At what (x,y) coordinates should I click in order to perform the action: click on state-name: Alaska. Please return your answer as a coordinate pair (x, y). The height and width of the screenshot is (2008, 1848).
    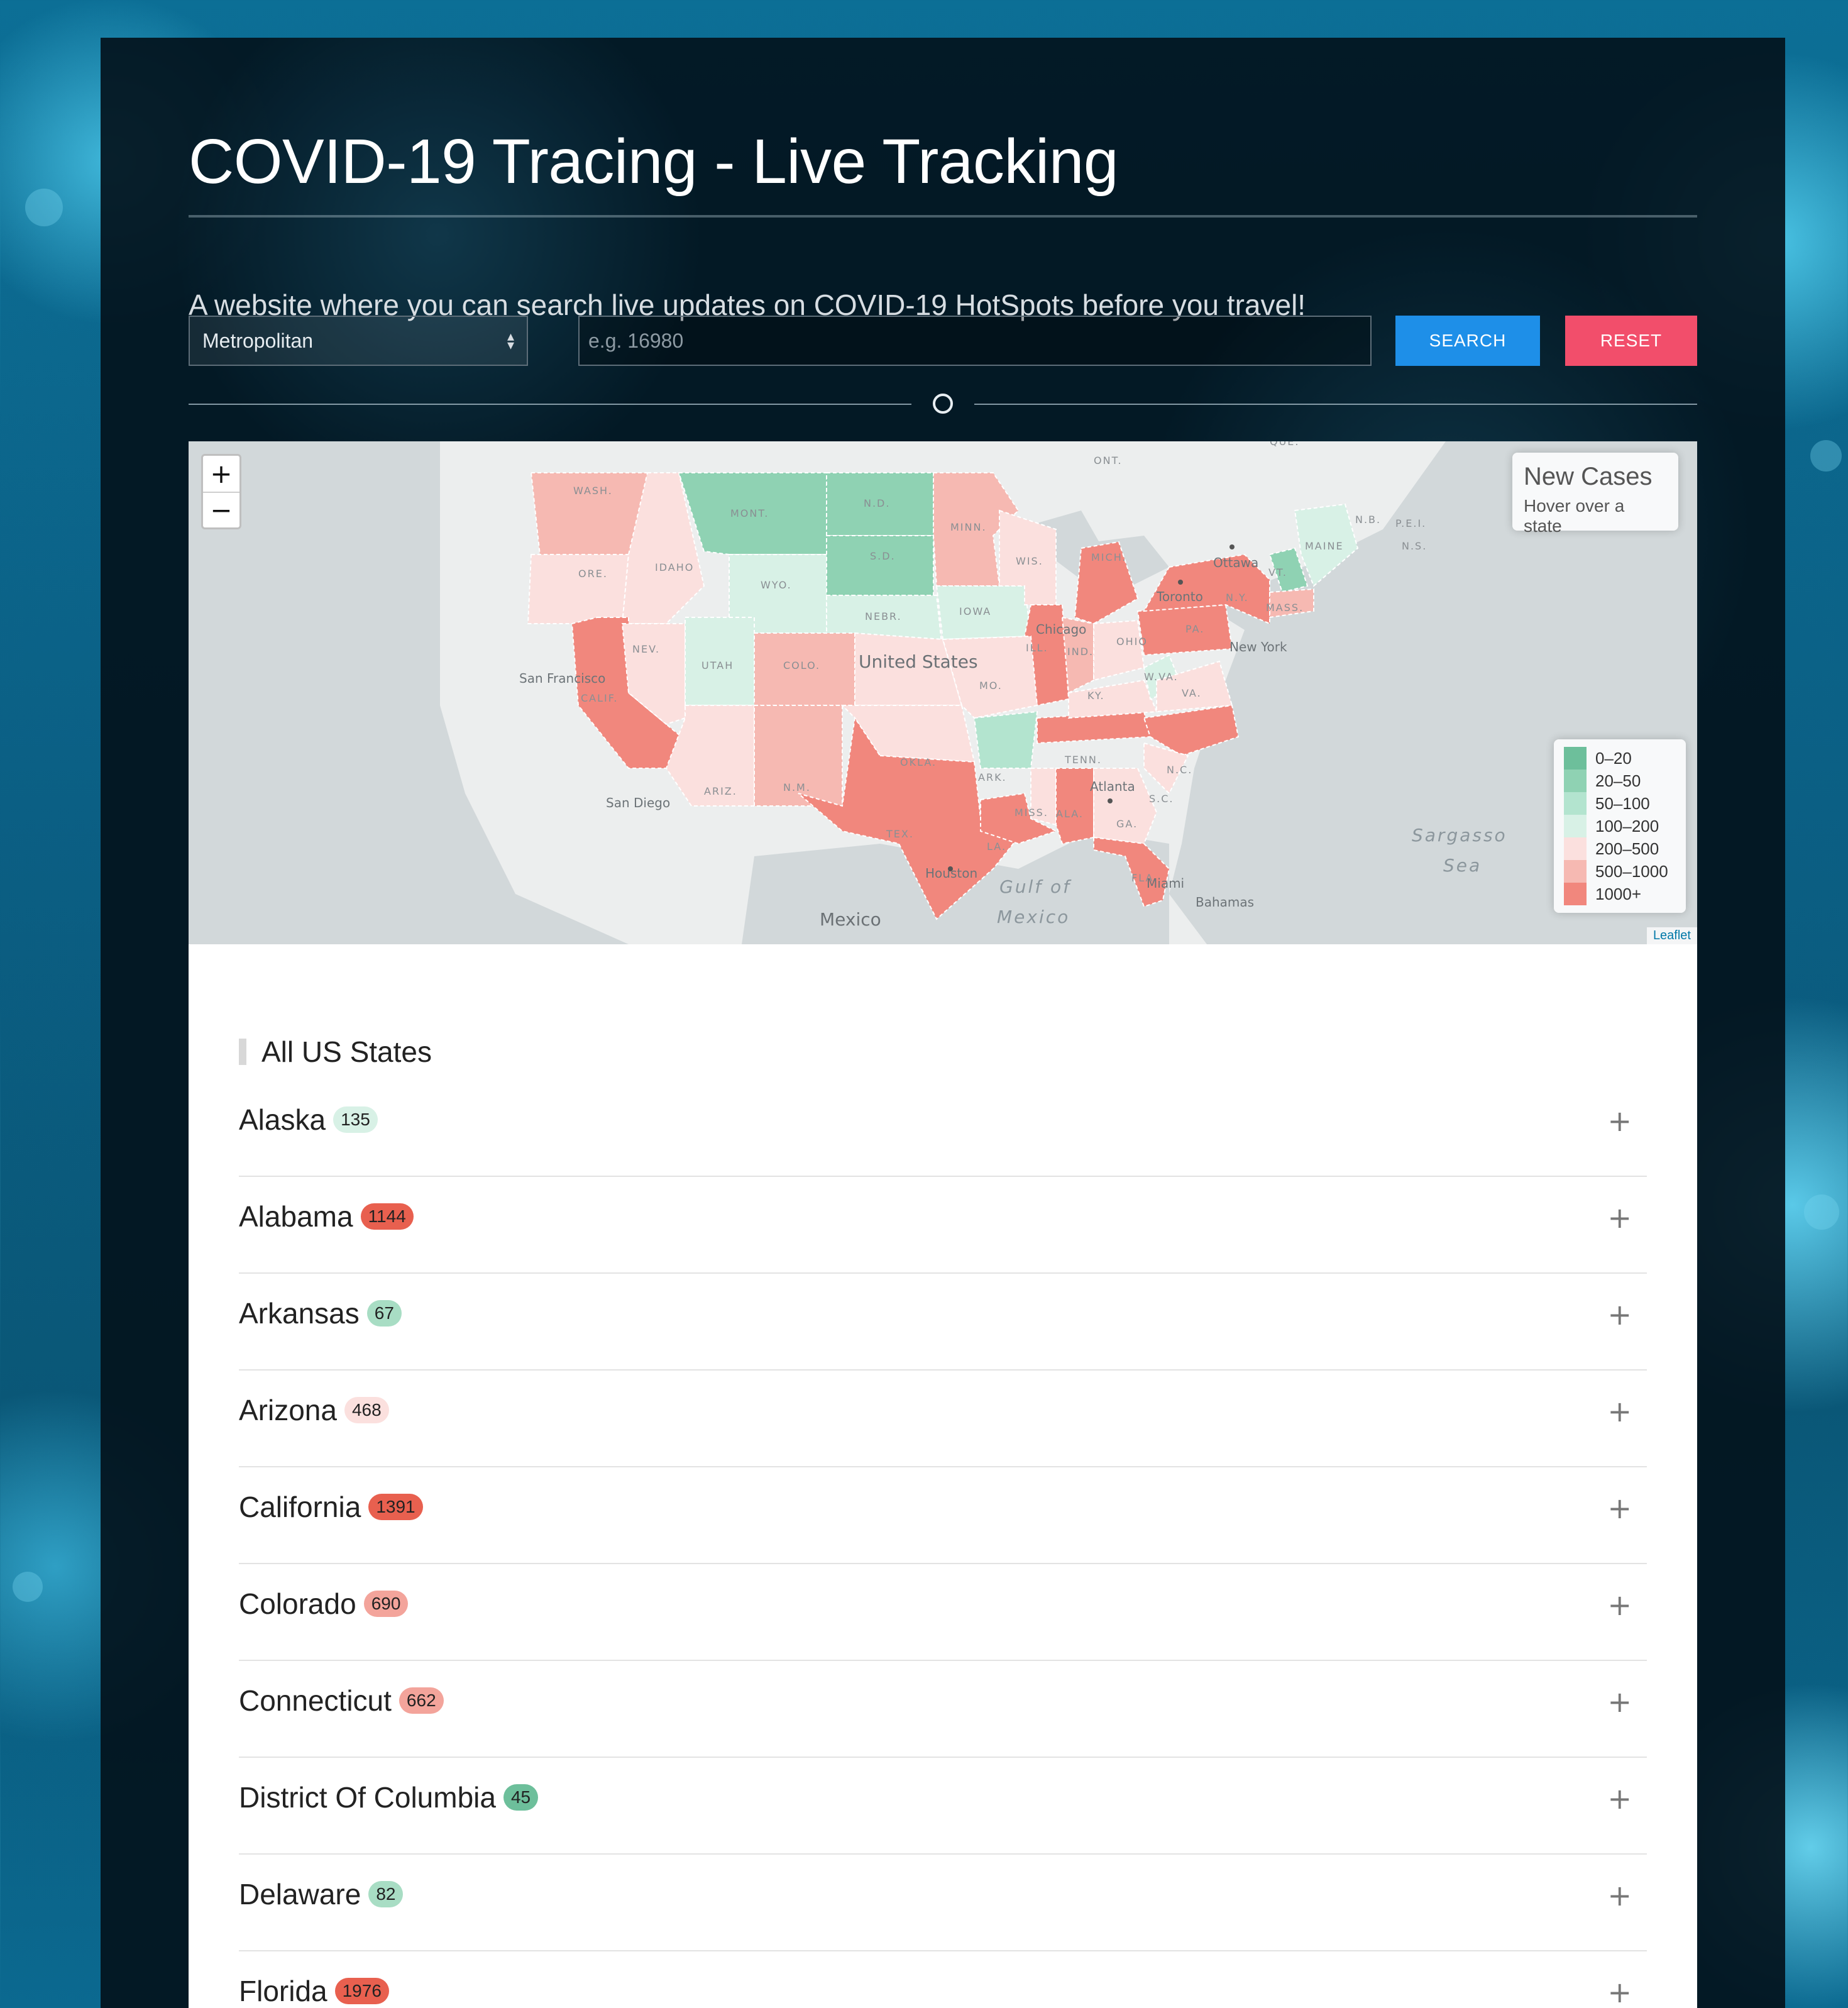
    Looking at the image, I should click on (282, 1119).